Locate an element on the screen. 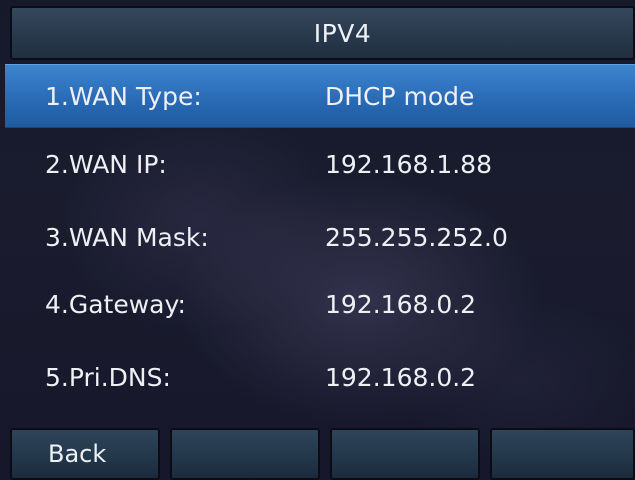  softkey-bar: Back is located at coordinates (317, 454).